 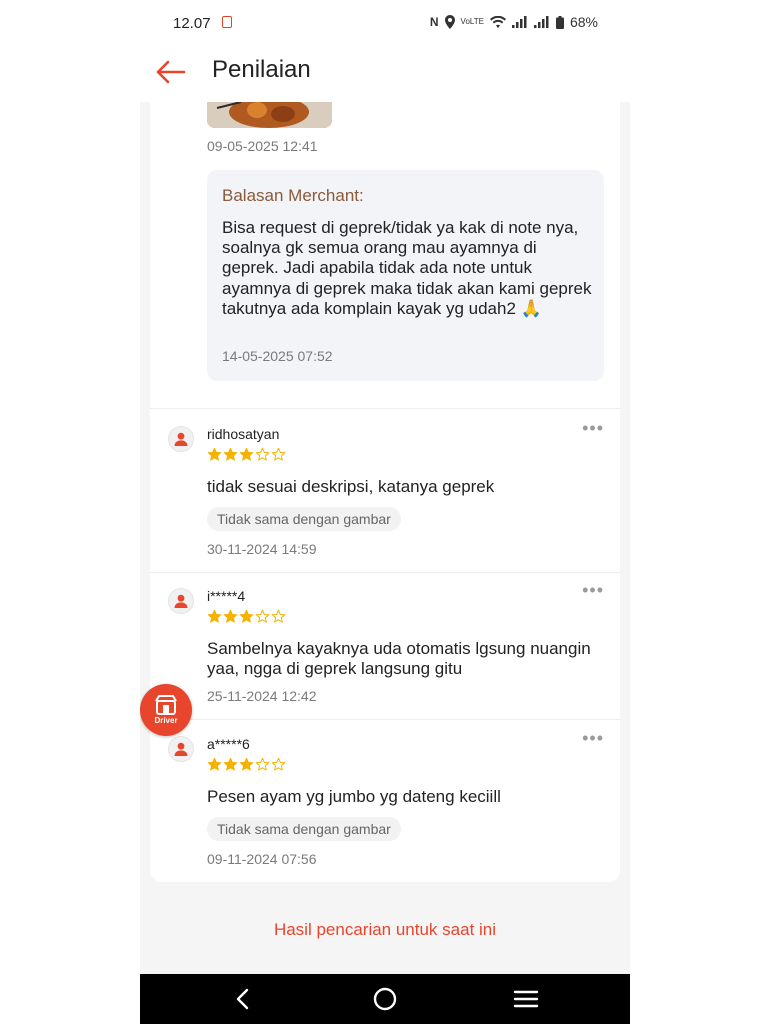 I want to click on signal-icon, so click(x=519, y=22).